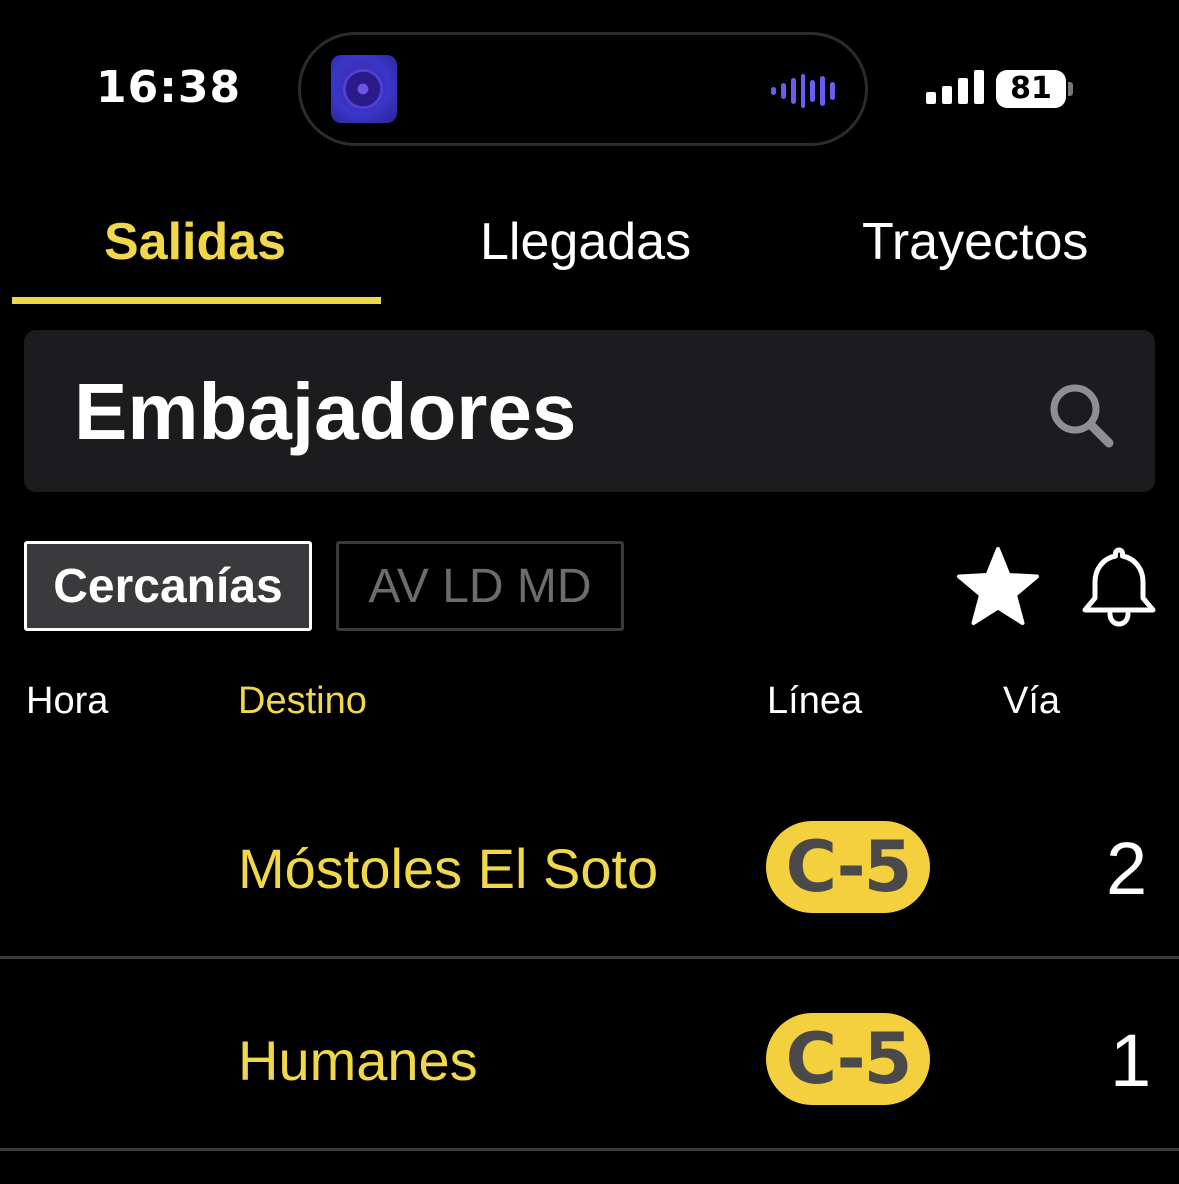 This screenshot has height=1184, width=1179. Describe the element at coordinates (358, 1060) in the screenshot. I see `row-destino: Humanes` at that location.